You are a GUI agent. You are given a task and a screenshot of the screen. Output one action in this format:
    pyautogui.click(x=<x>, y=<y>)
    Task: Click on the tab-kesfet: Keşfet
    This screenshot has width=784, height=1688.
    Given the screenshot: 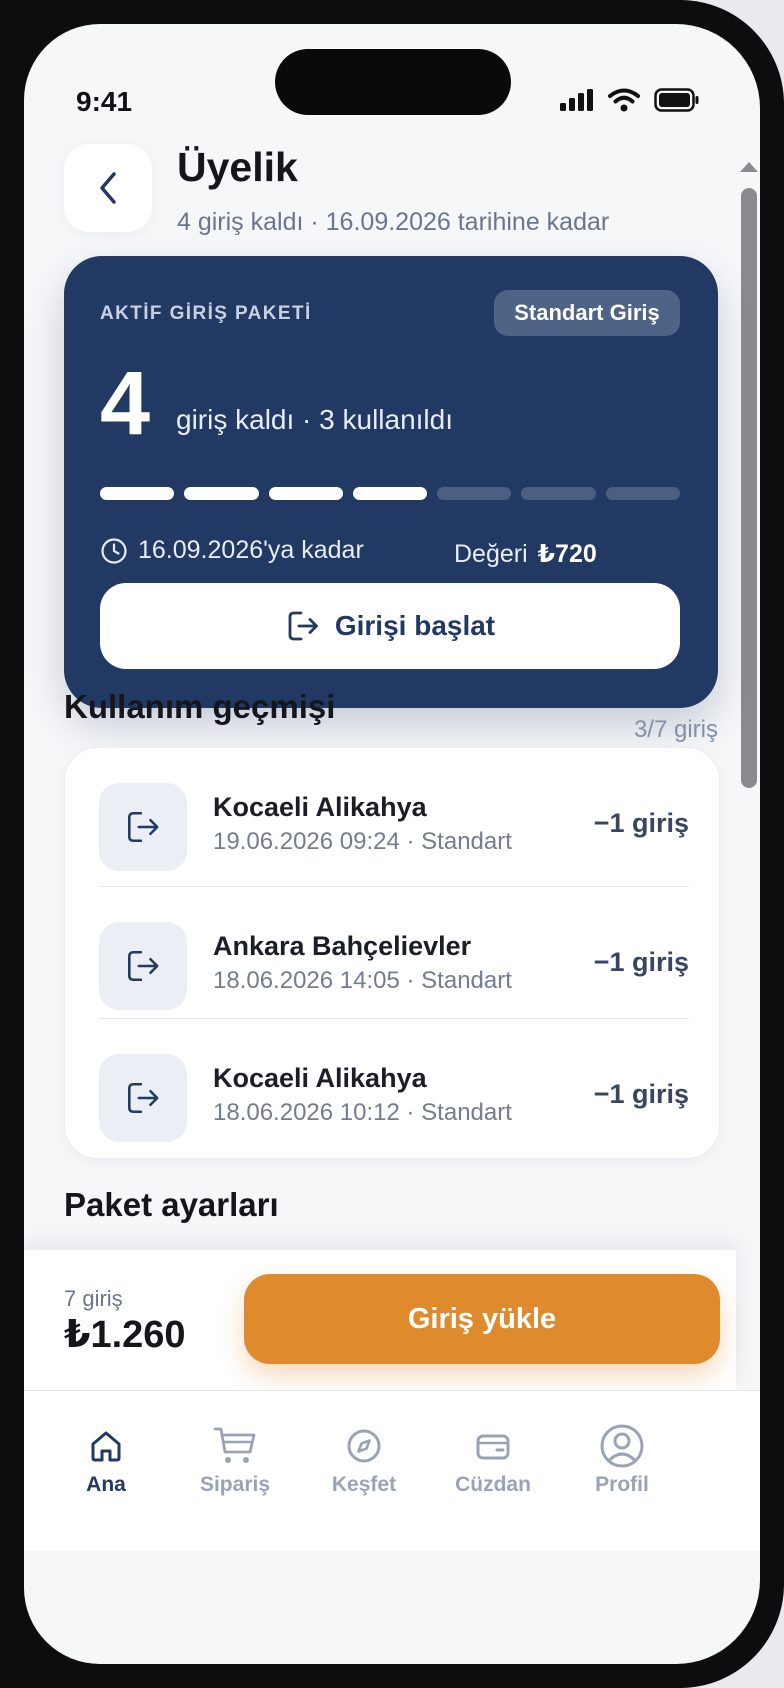 What is the action you would take?
    pyautogui.click(x=364, y=1460)
    